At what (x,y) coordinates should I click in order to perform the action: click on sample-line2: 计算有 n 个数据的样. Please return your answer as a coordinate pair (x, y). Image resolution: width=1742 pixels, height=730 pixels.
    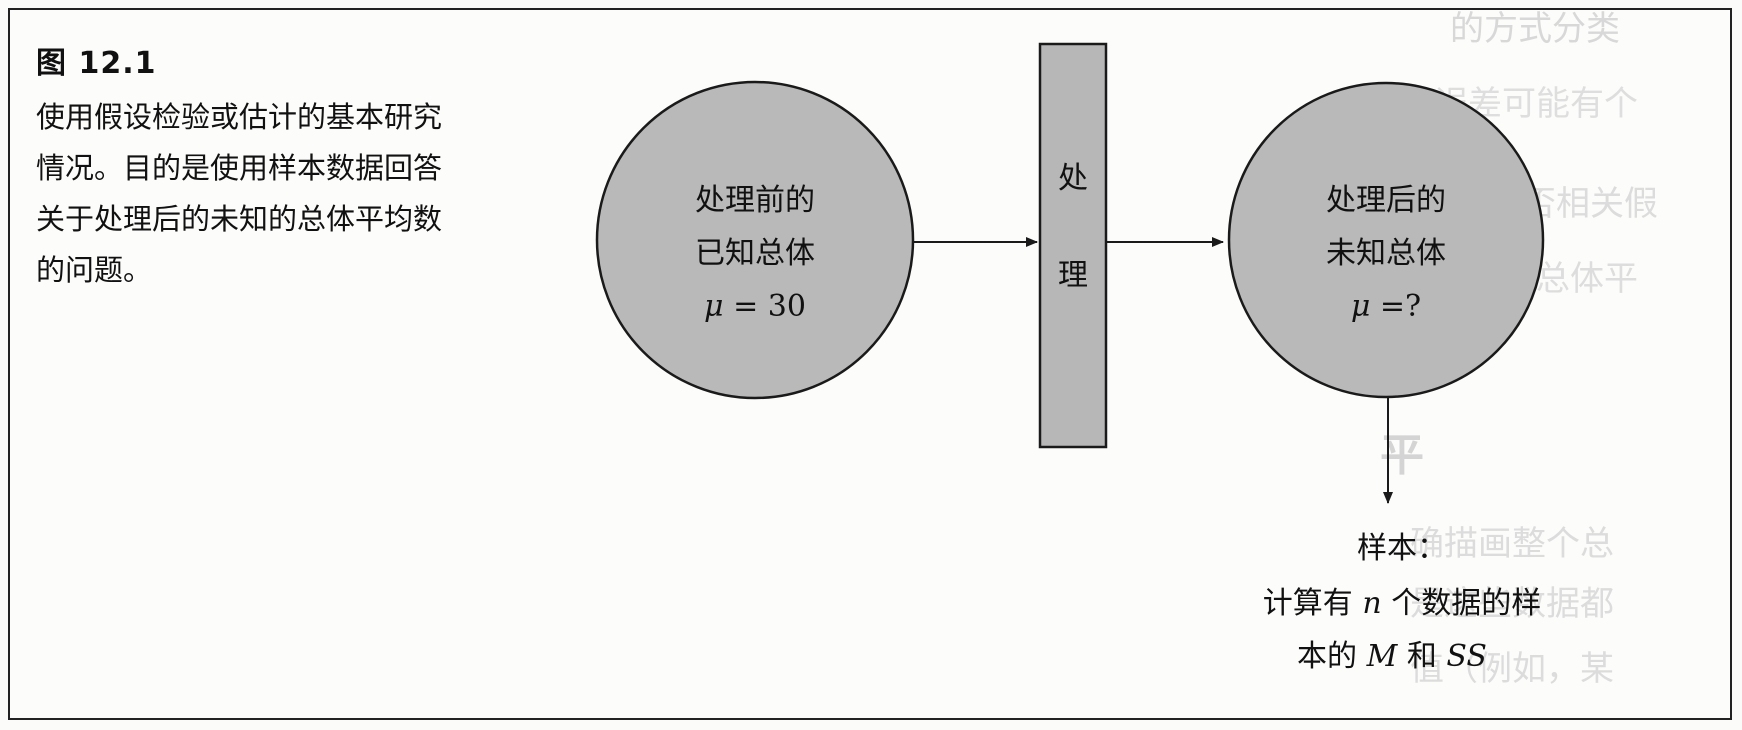
    Looking at the image, I should click on (1402, 603).